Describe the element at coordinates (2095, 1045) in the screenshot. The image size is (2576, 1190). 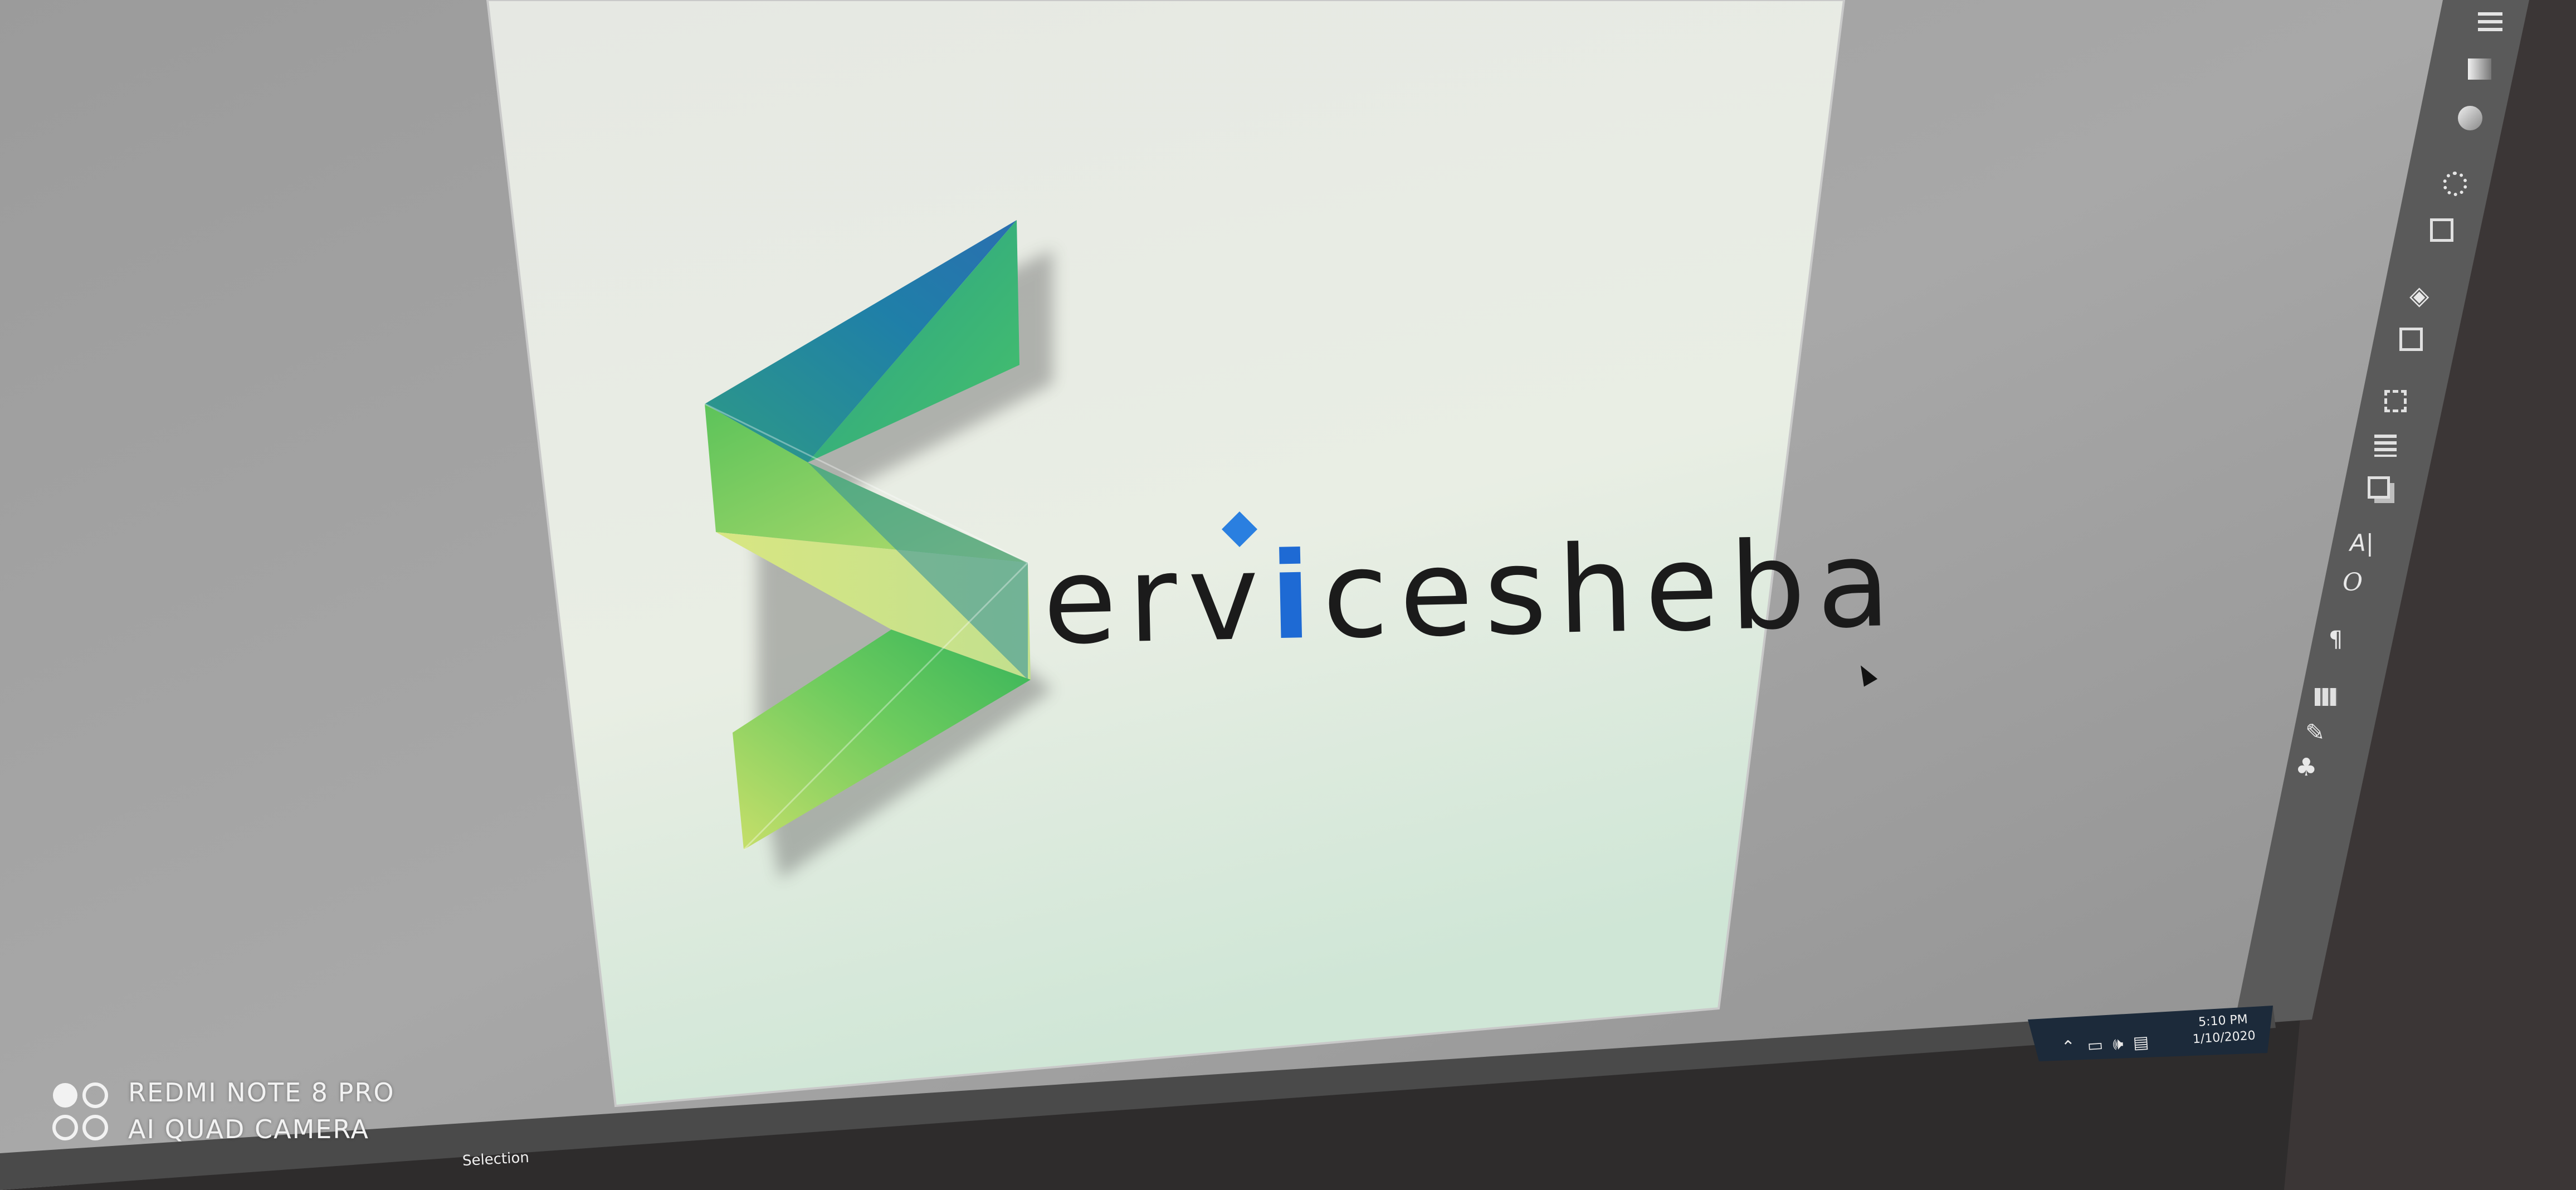
I see `network-icon: ▭` at that location.